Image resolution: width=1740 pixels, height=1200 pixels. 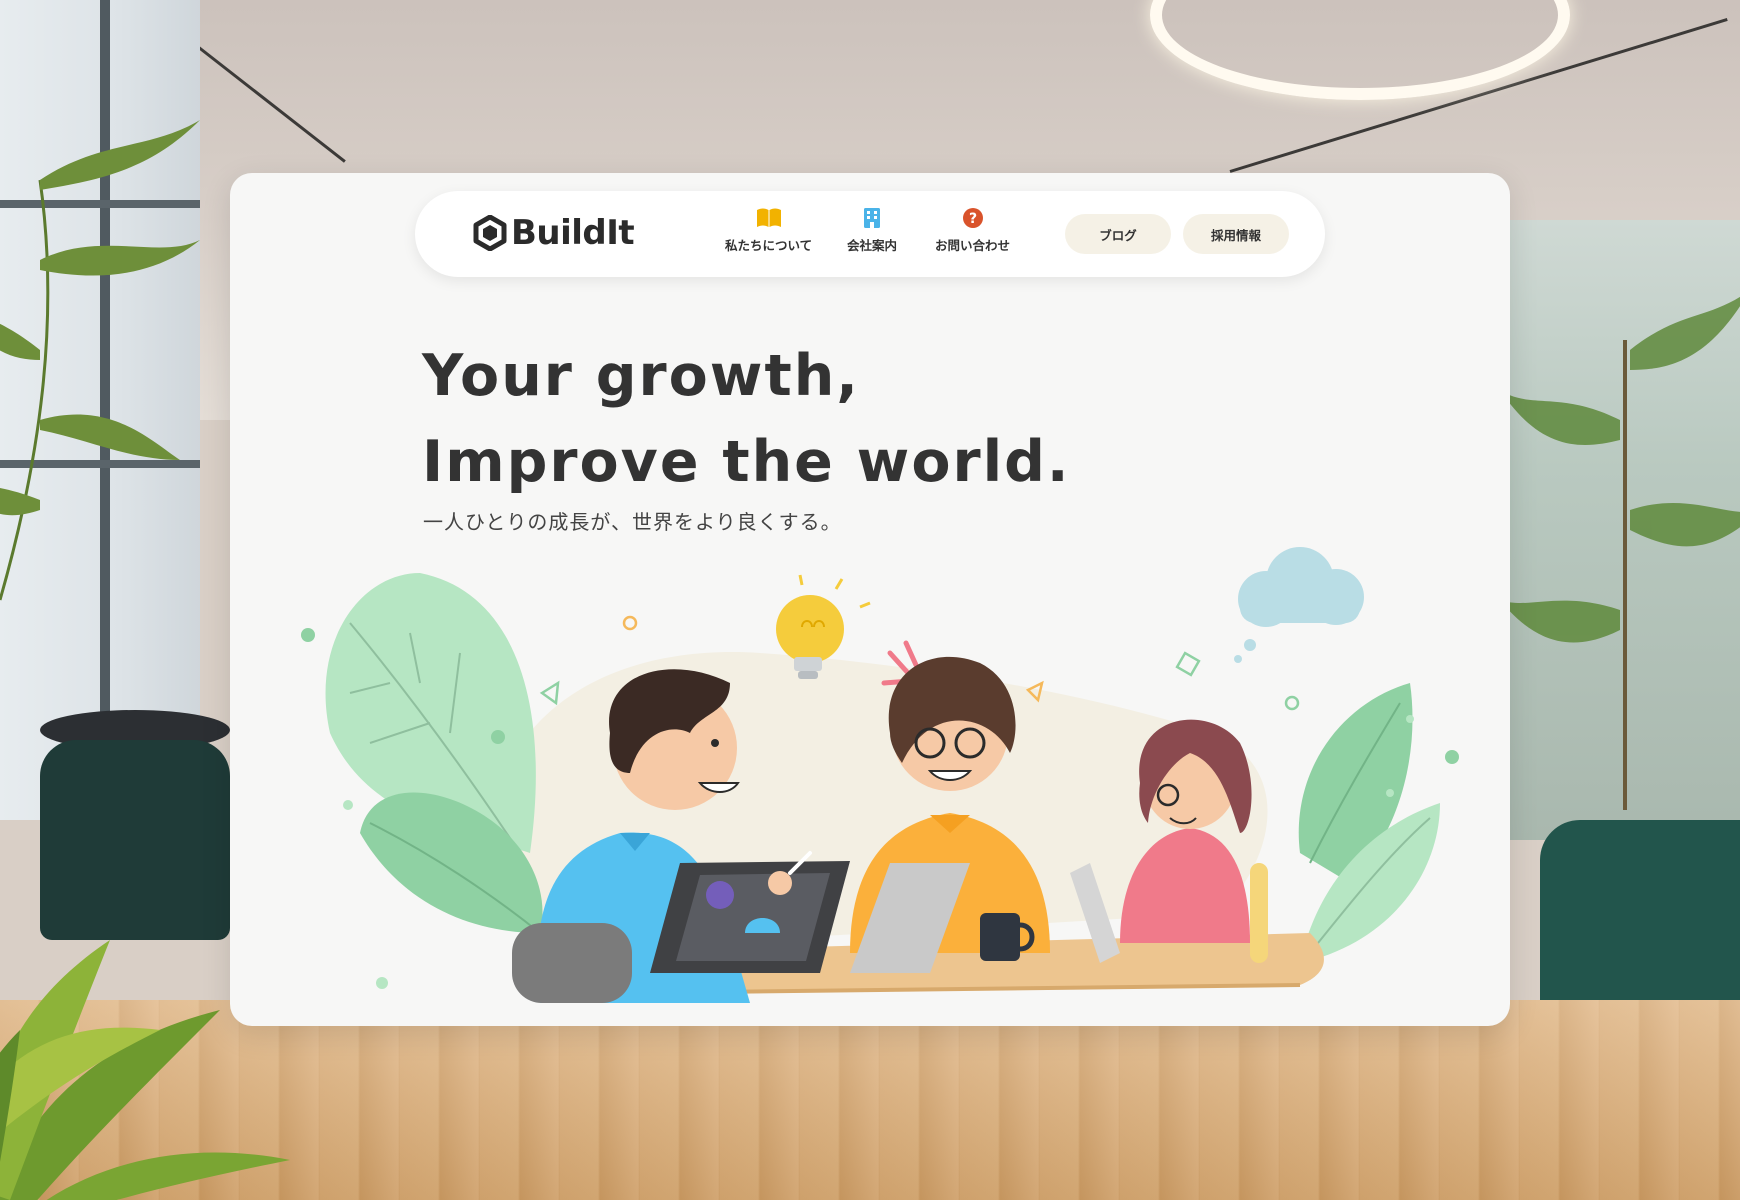 What do you see at coordinates (641, 376) in the screenshot?
I see `hero-title-line: Your growth,` at bounding box center [641, 376].